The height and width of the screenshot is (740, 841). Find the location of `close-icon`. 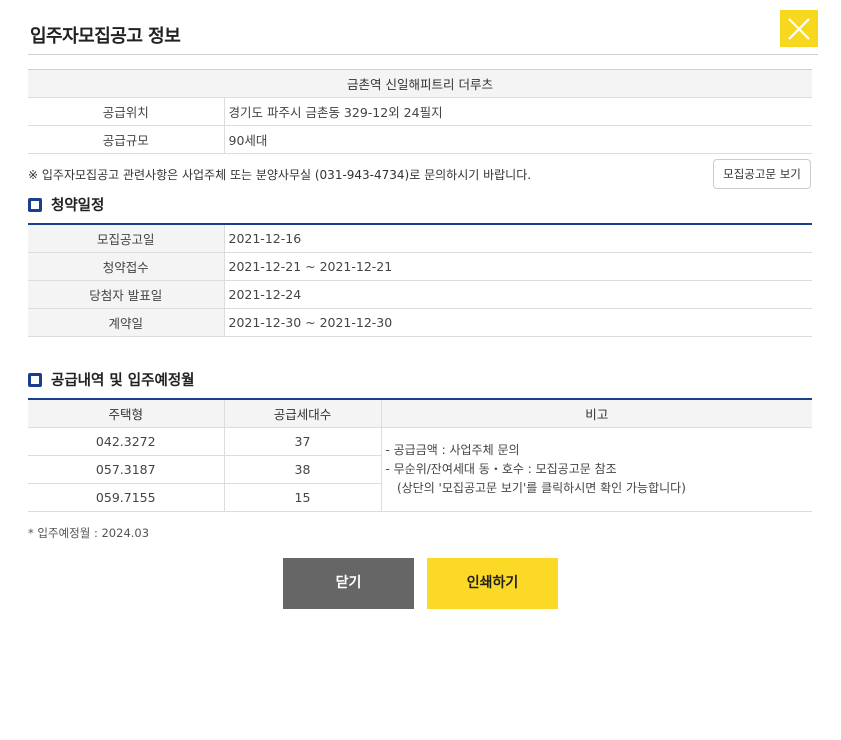

close-icon is located at coordinates (799, 29).